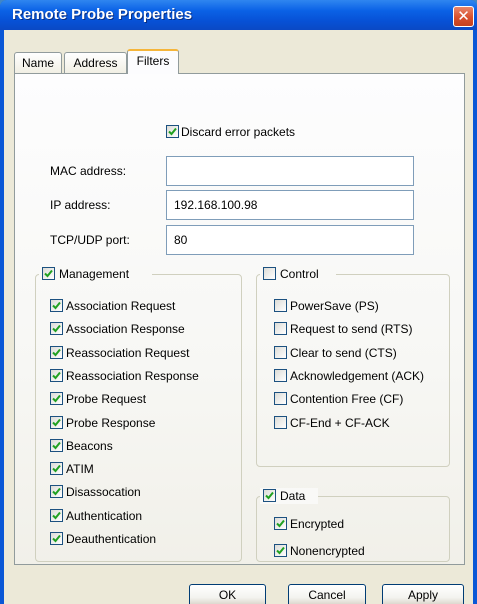  What do you see at coordinates (290, 171) in the screenshot?
I see `mac-address-field` at bounding box center [290, 171].